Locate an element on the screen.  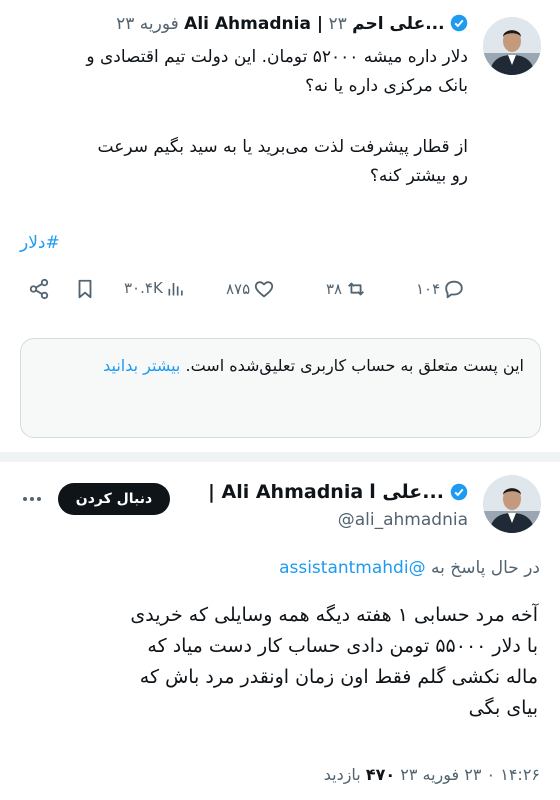
reply-bubble-icon is located at coordinates (454, 289).